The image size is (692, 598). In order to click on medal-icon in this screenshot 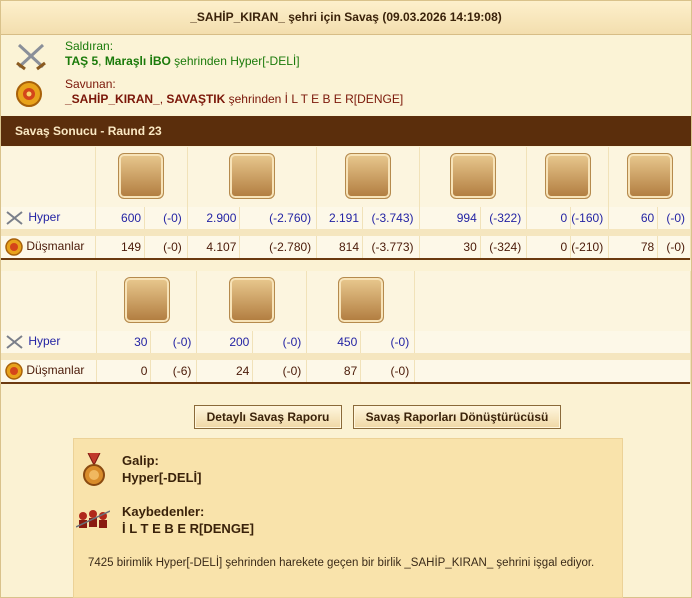, I will do `click(94, 469)`.